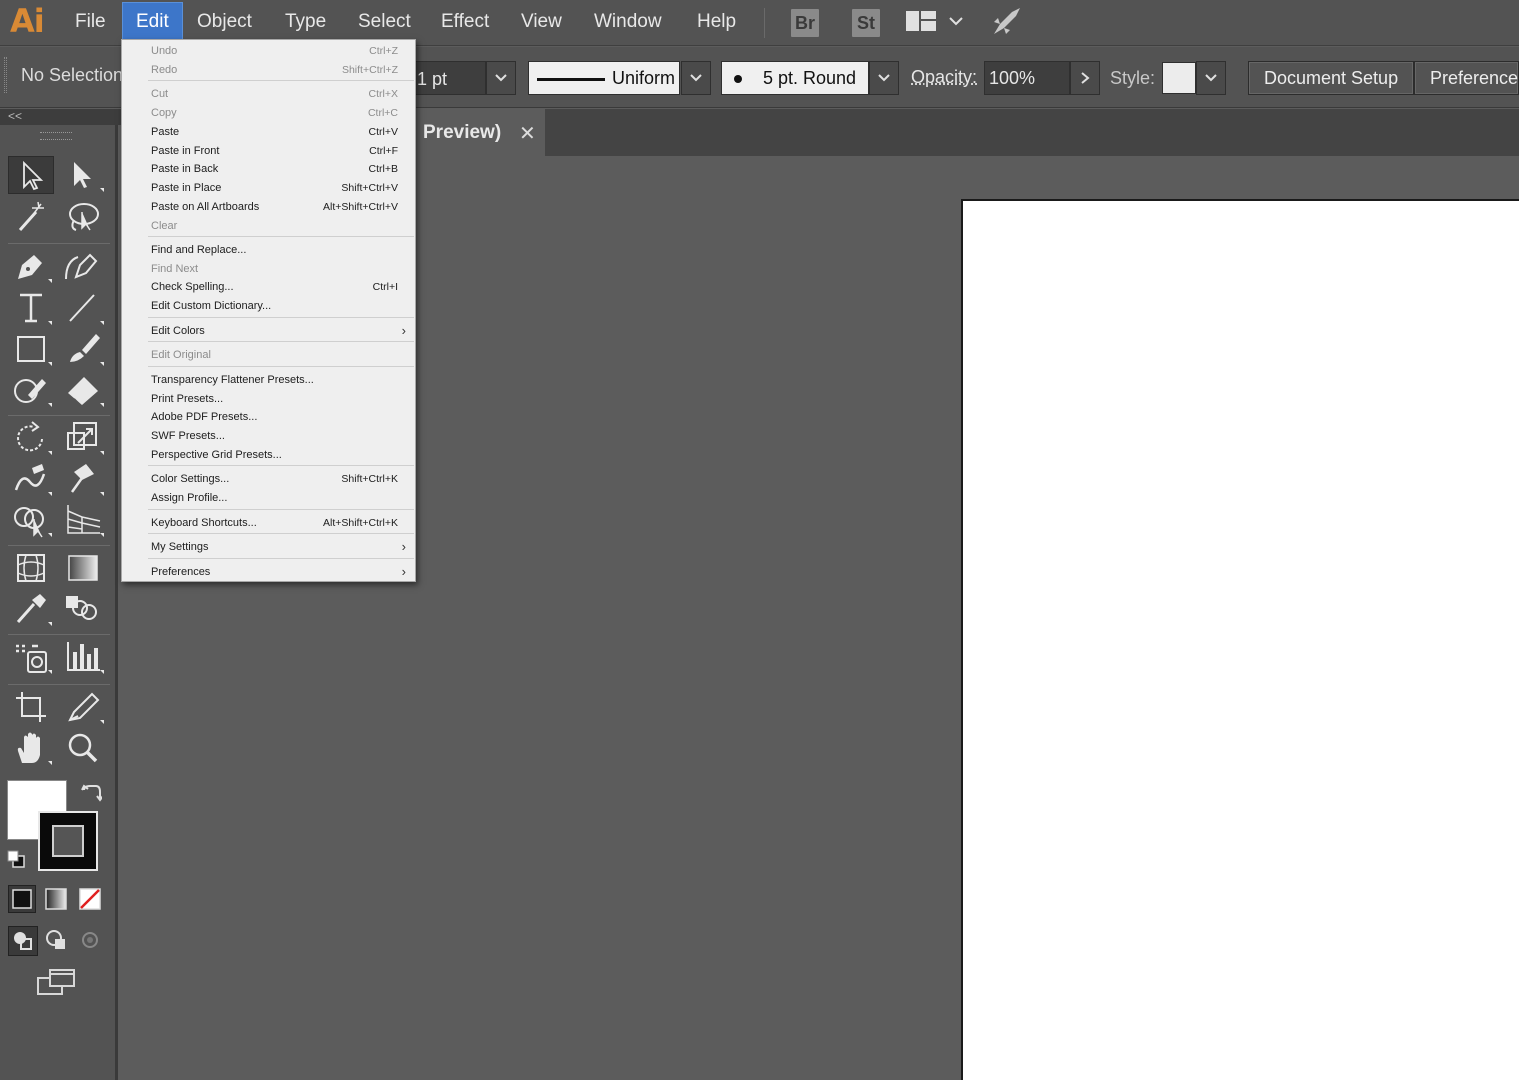 The width and height of the screenshot is (1519, 1080). Describe the element at coordinates (268, 332) in the screenshot. I see `menu-item-edit-colors: Edit Colors ›` at that location.